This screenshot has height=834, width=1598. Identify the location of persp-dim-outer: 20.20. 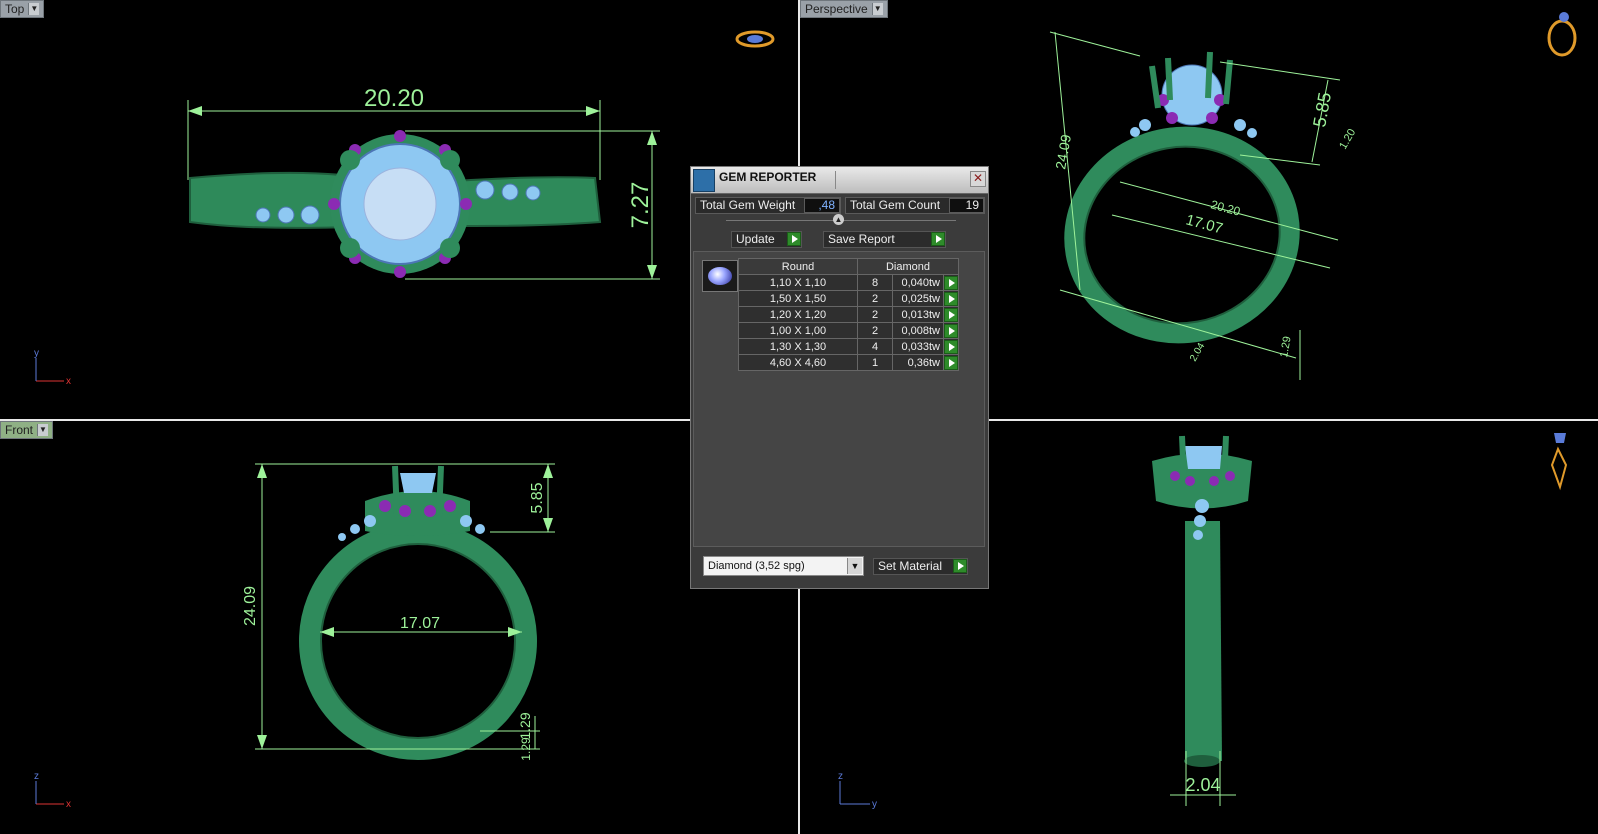
(1225, 207).